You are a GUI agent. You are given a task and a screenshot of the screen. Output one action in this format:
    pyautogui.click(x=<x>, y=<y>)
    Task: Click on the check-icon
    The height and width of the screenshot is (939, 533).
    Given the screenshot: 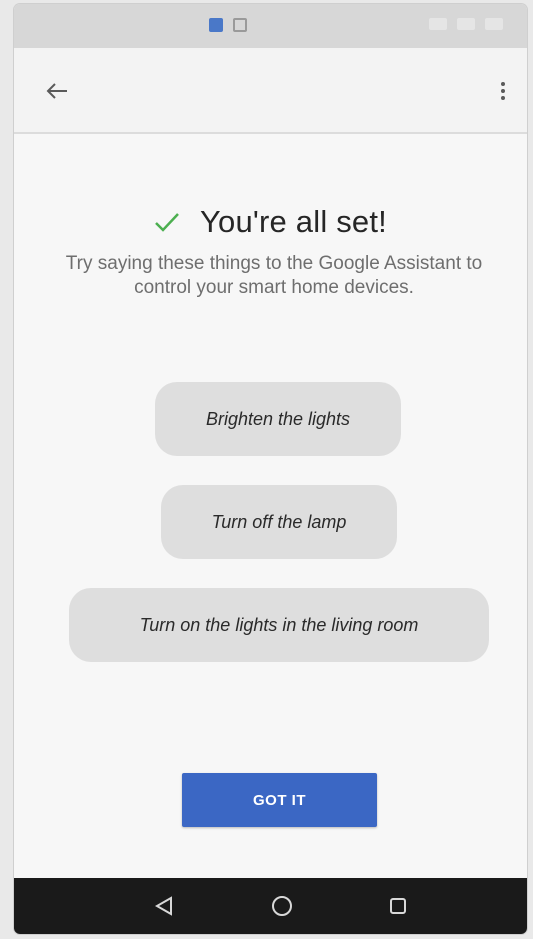 What is the action you would take?
    pyautogui.click(x=167, y=222)
    